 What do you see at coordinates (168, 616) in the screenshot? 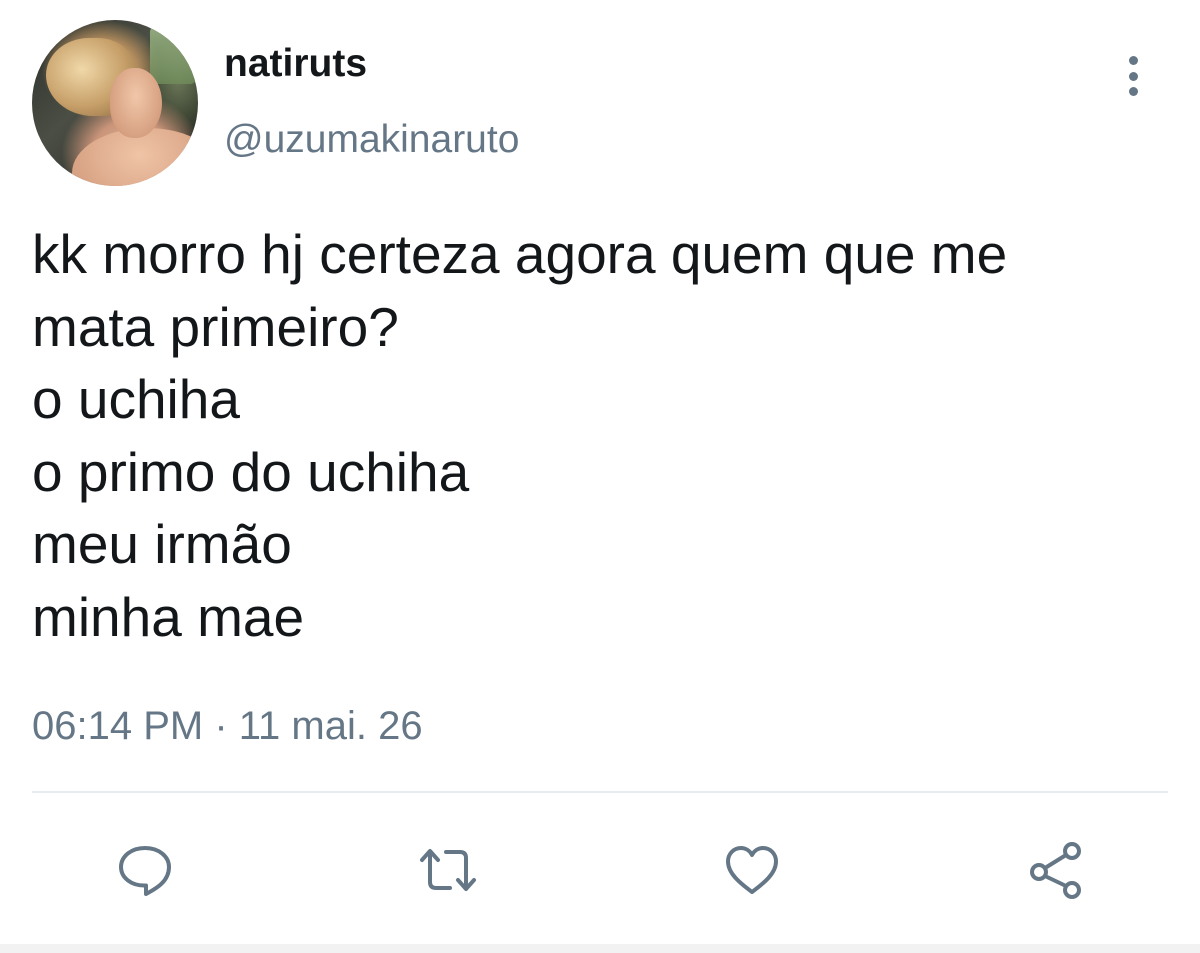
I see `tweet-text-line: minha mae` at bounding box center [168, 616].